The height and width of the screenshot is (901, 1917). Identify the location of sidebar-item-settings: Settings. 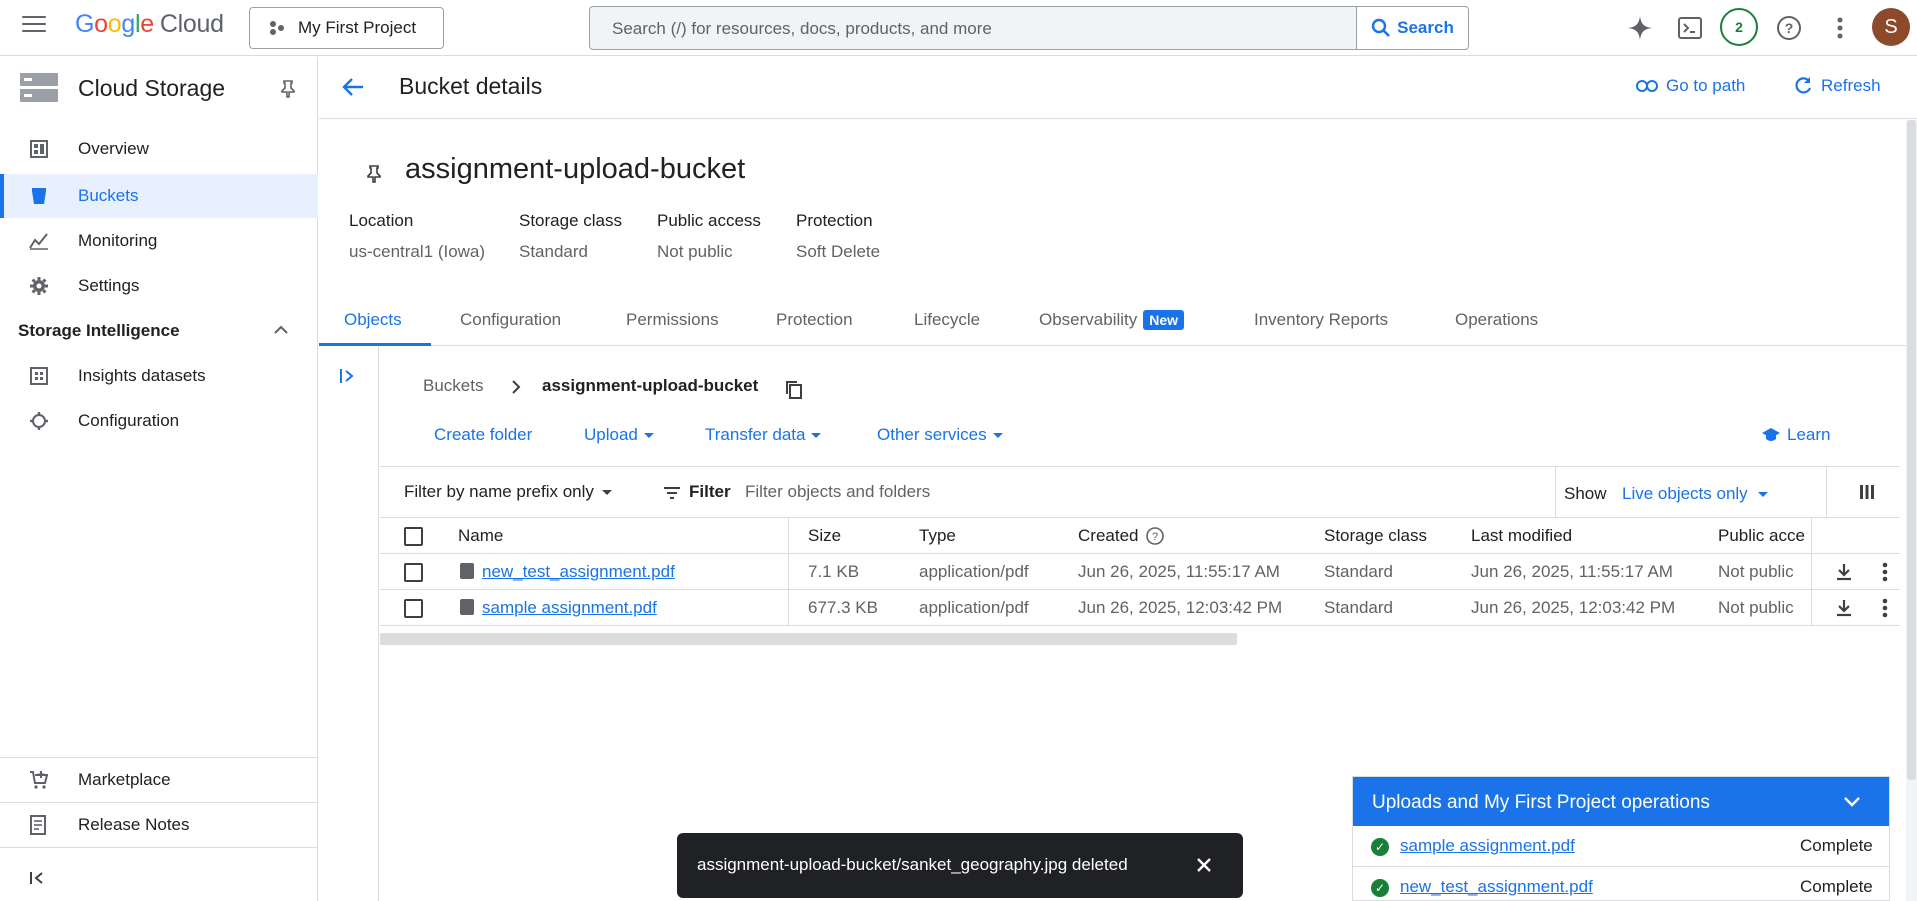
(159, 286).